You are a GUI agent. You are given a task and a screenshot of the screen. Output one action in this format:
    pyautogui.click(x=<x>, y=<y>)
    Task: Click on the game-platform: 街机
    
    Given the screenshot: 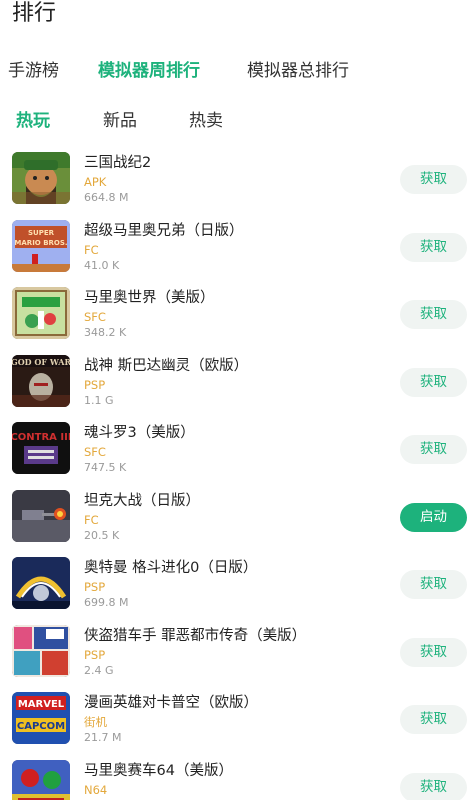 What is the action you would take?
    pyautogui.click(x=95, y=722)
    